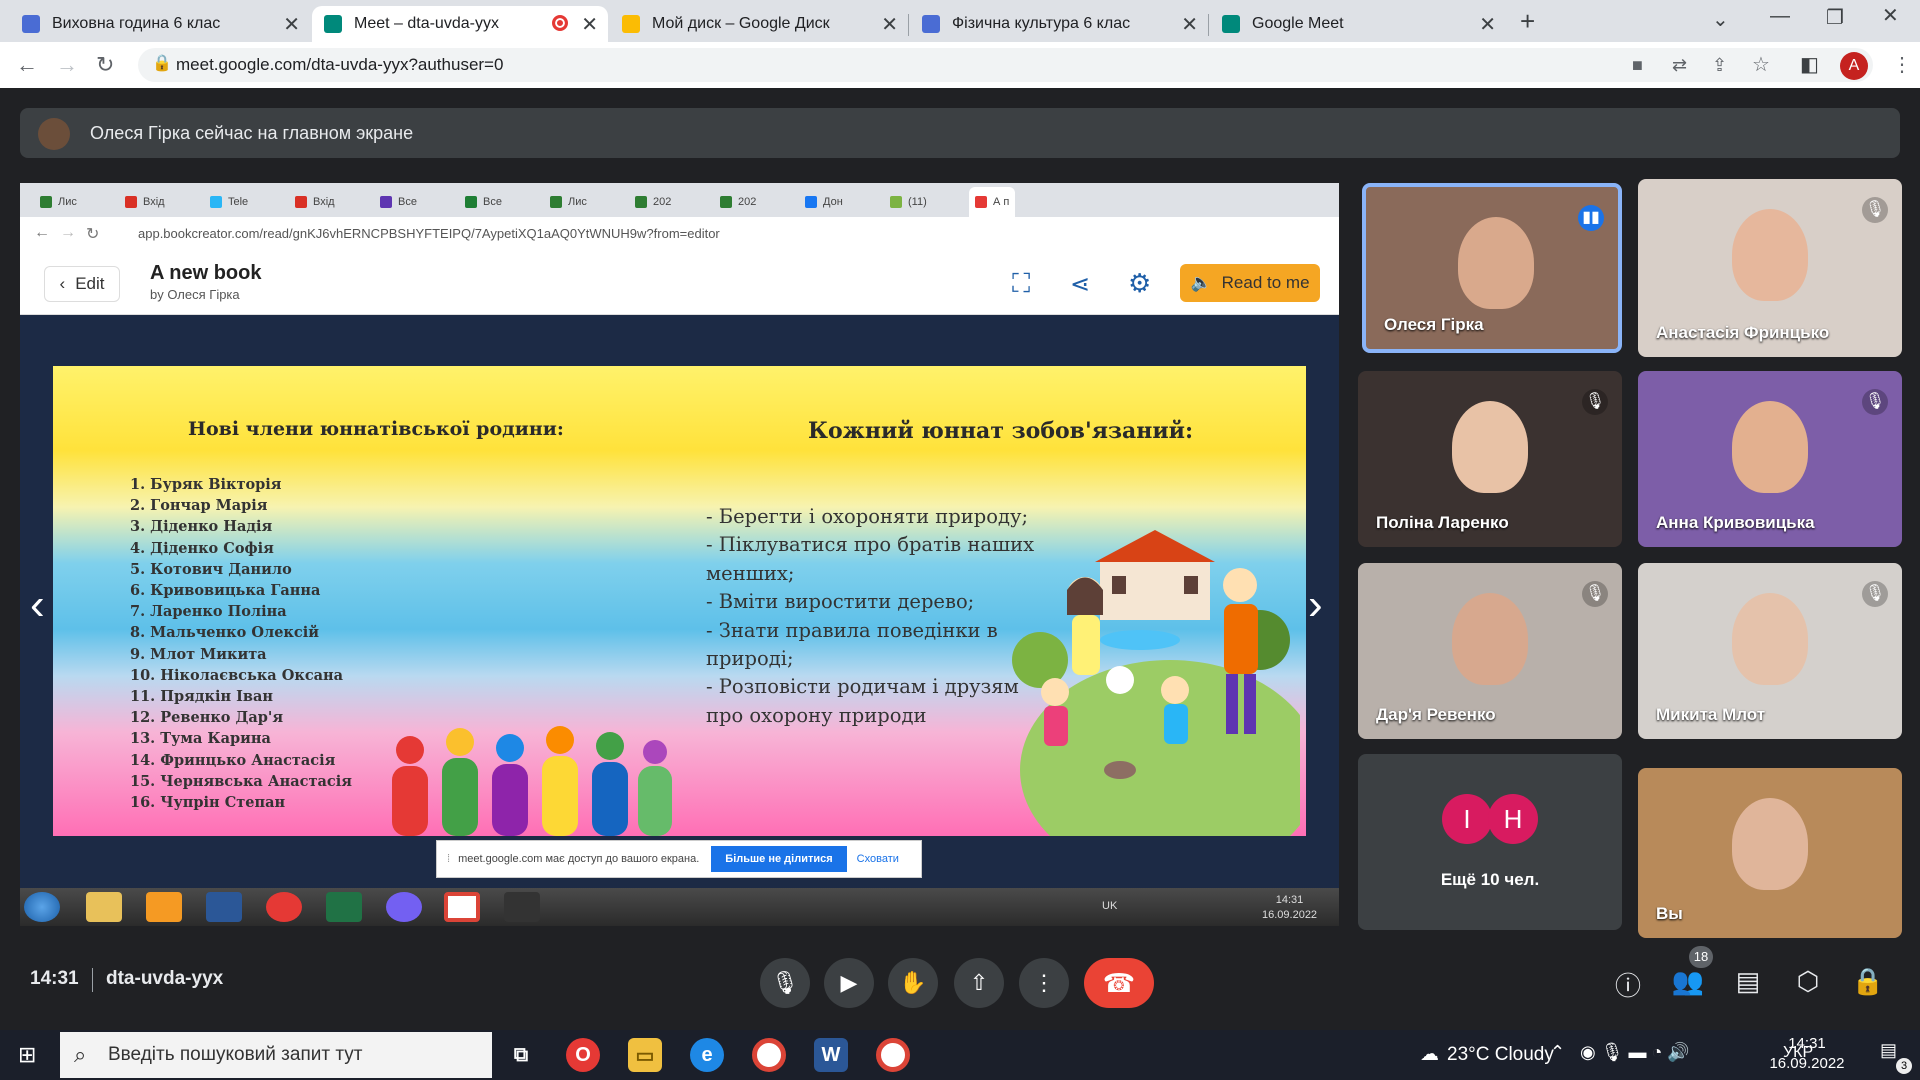  What do you see at coordinates (1890, 16) in the screenshot?
I see `window-close-icon: ✕` at bounding box center [1890, 16].